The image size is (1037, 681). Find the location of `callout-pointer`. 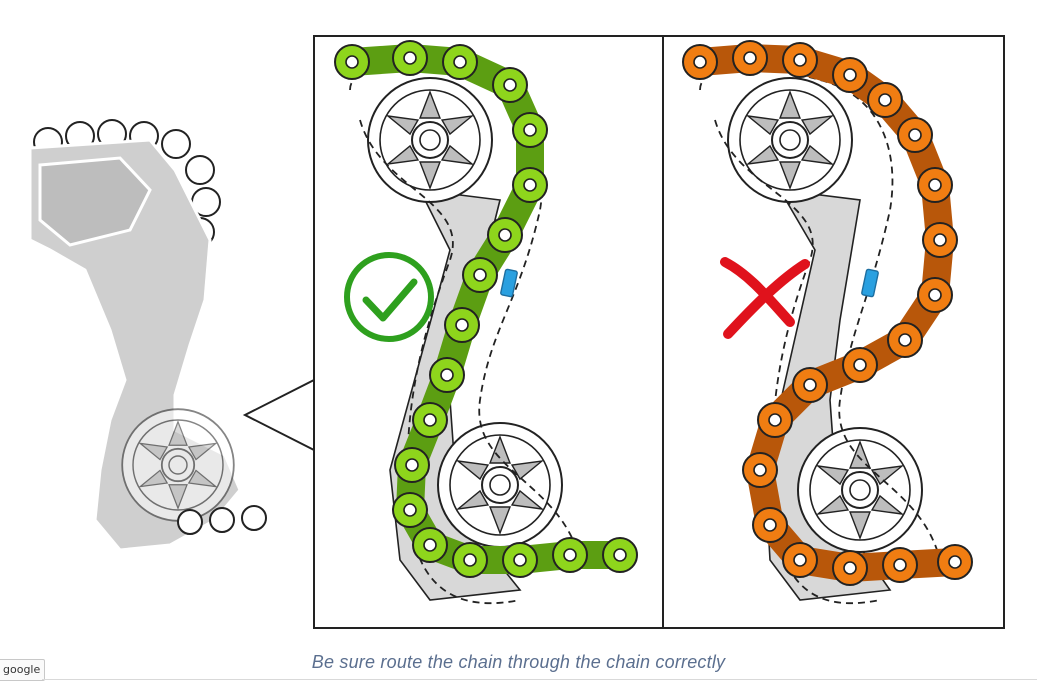

callout-pointer is located at coordinates (278, 415).